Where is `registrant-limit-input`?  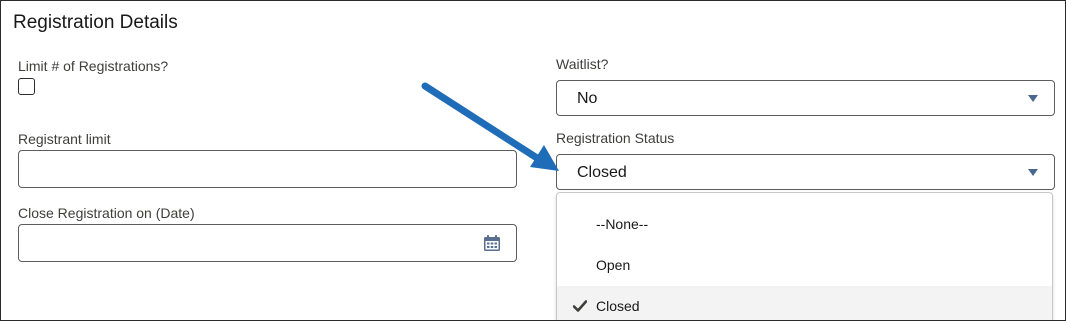 registrant-limit-input is located at coordinates (267, 169).